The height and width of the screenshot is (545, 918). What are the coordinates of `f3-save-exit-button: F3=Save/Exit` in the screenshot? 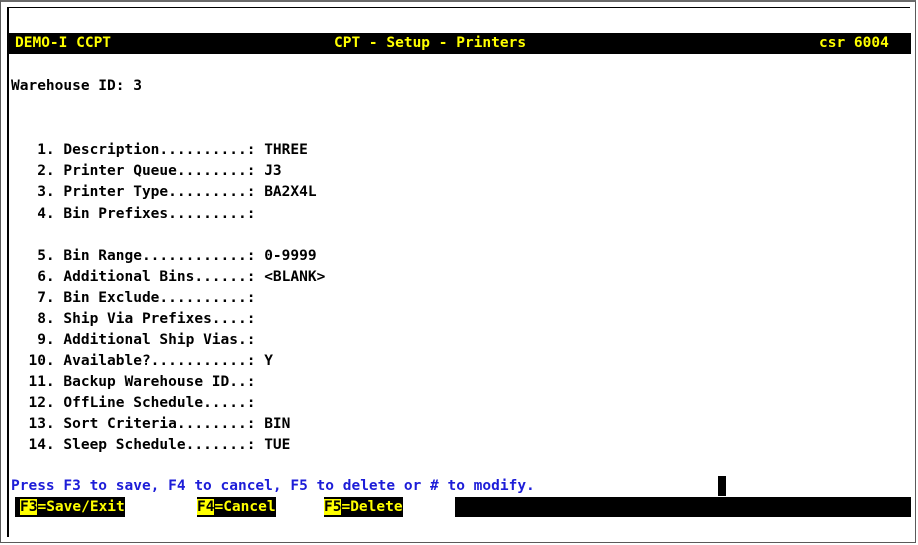 It's located at (72, 507).